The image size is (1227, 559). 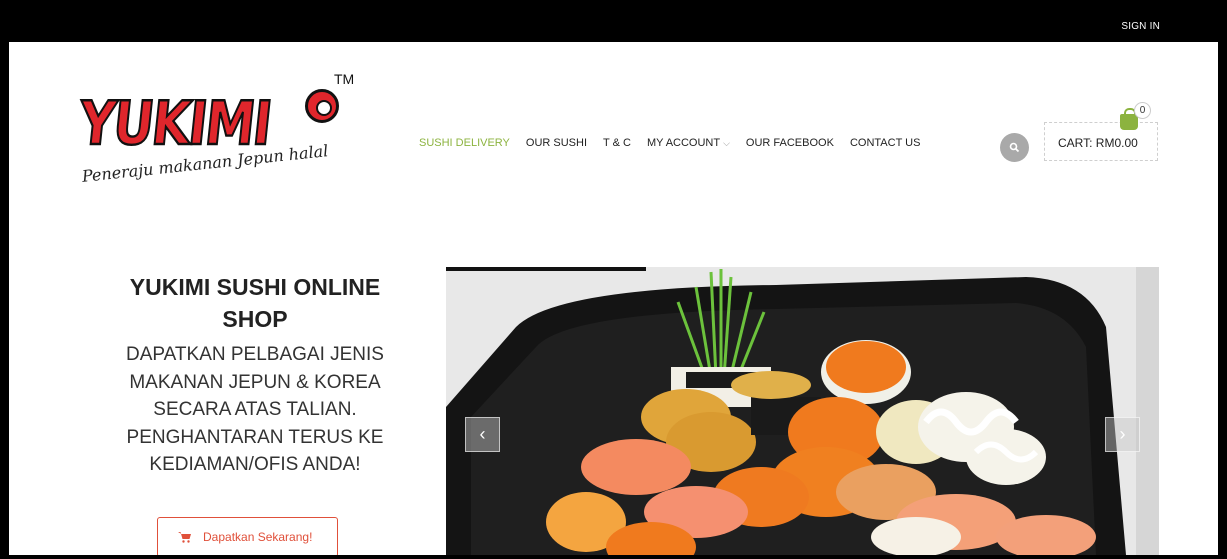 What do you see at coordinates (546, 269) in the screenshot?
I see `slider-progress-bar` at bounding box center [546, 269].